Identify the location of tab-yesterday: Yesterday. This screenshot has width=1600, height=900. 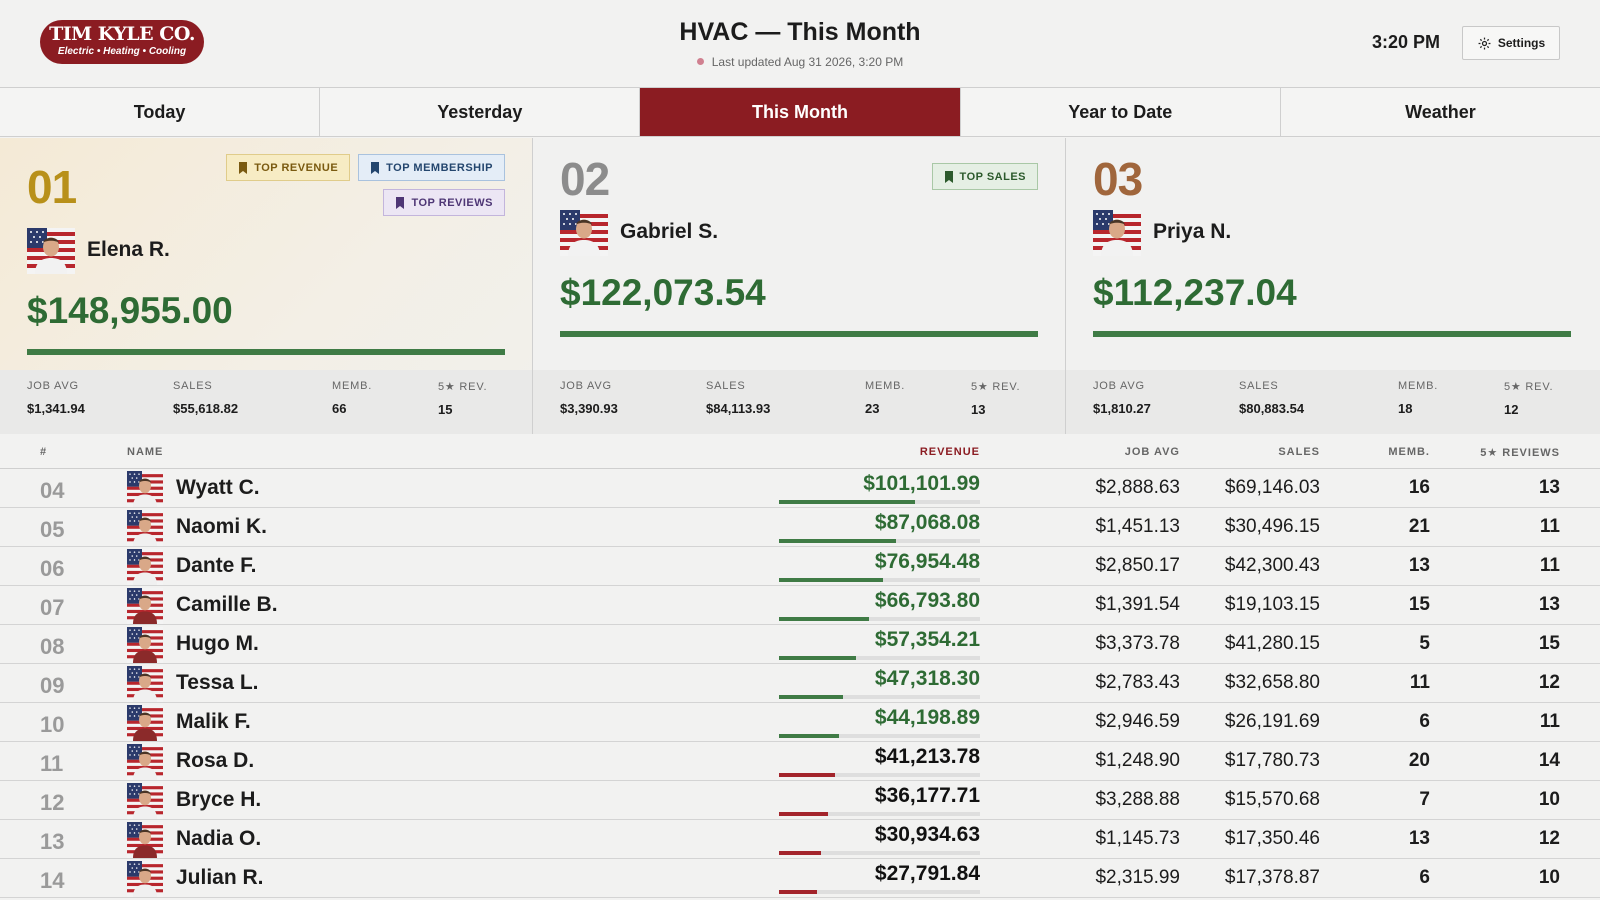
(480, 112).